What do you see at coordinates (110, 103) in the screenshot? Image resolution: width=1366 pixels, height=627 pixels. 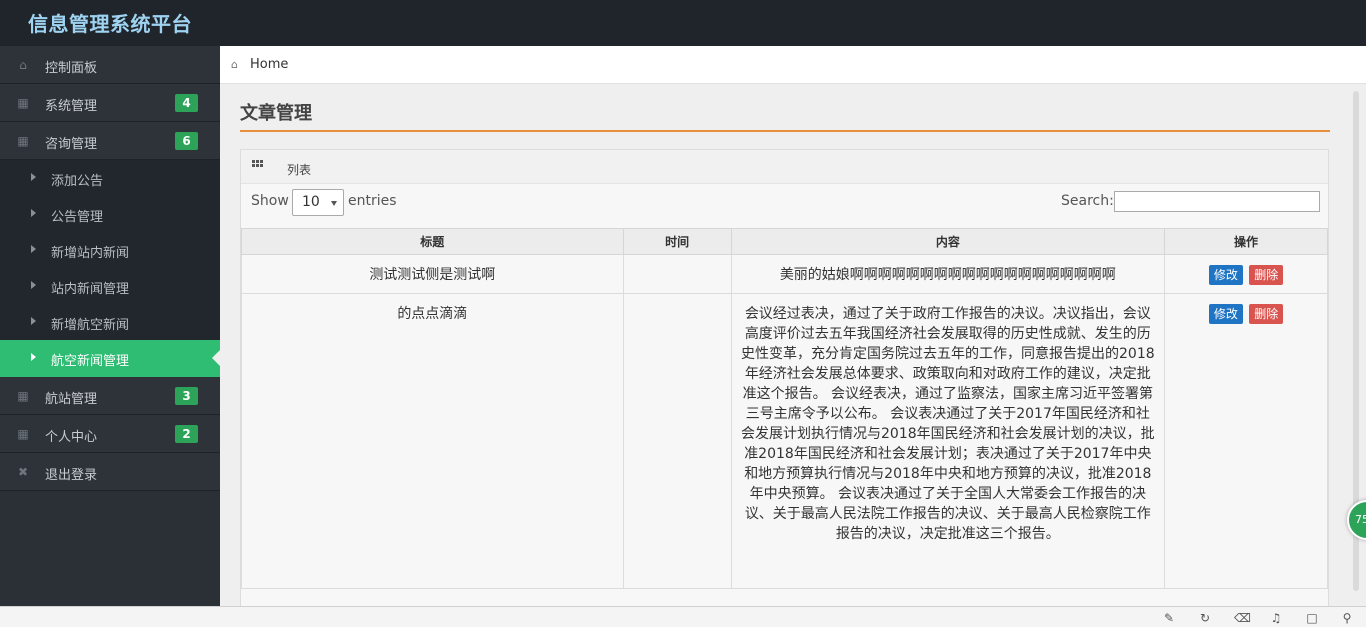 I see `sidebar-item-system: ▦ 系统管理 4` at bounding box center [110, 103].